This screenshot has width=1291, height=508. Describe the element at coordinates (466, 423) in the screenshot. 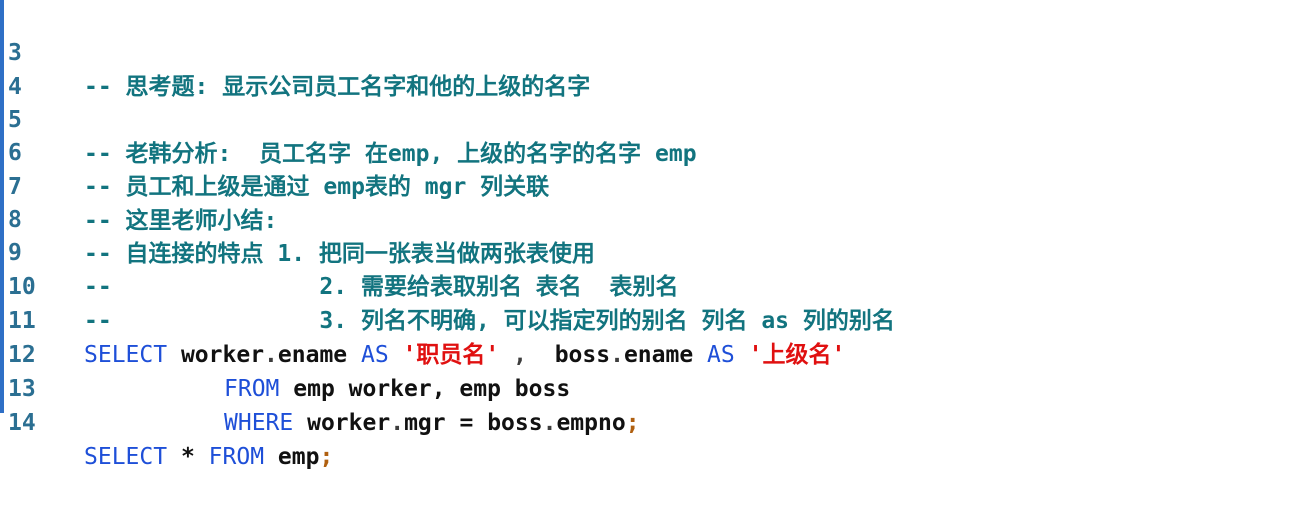

I see `equals-operator: =` at that location.